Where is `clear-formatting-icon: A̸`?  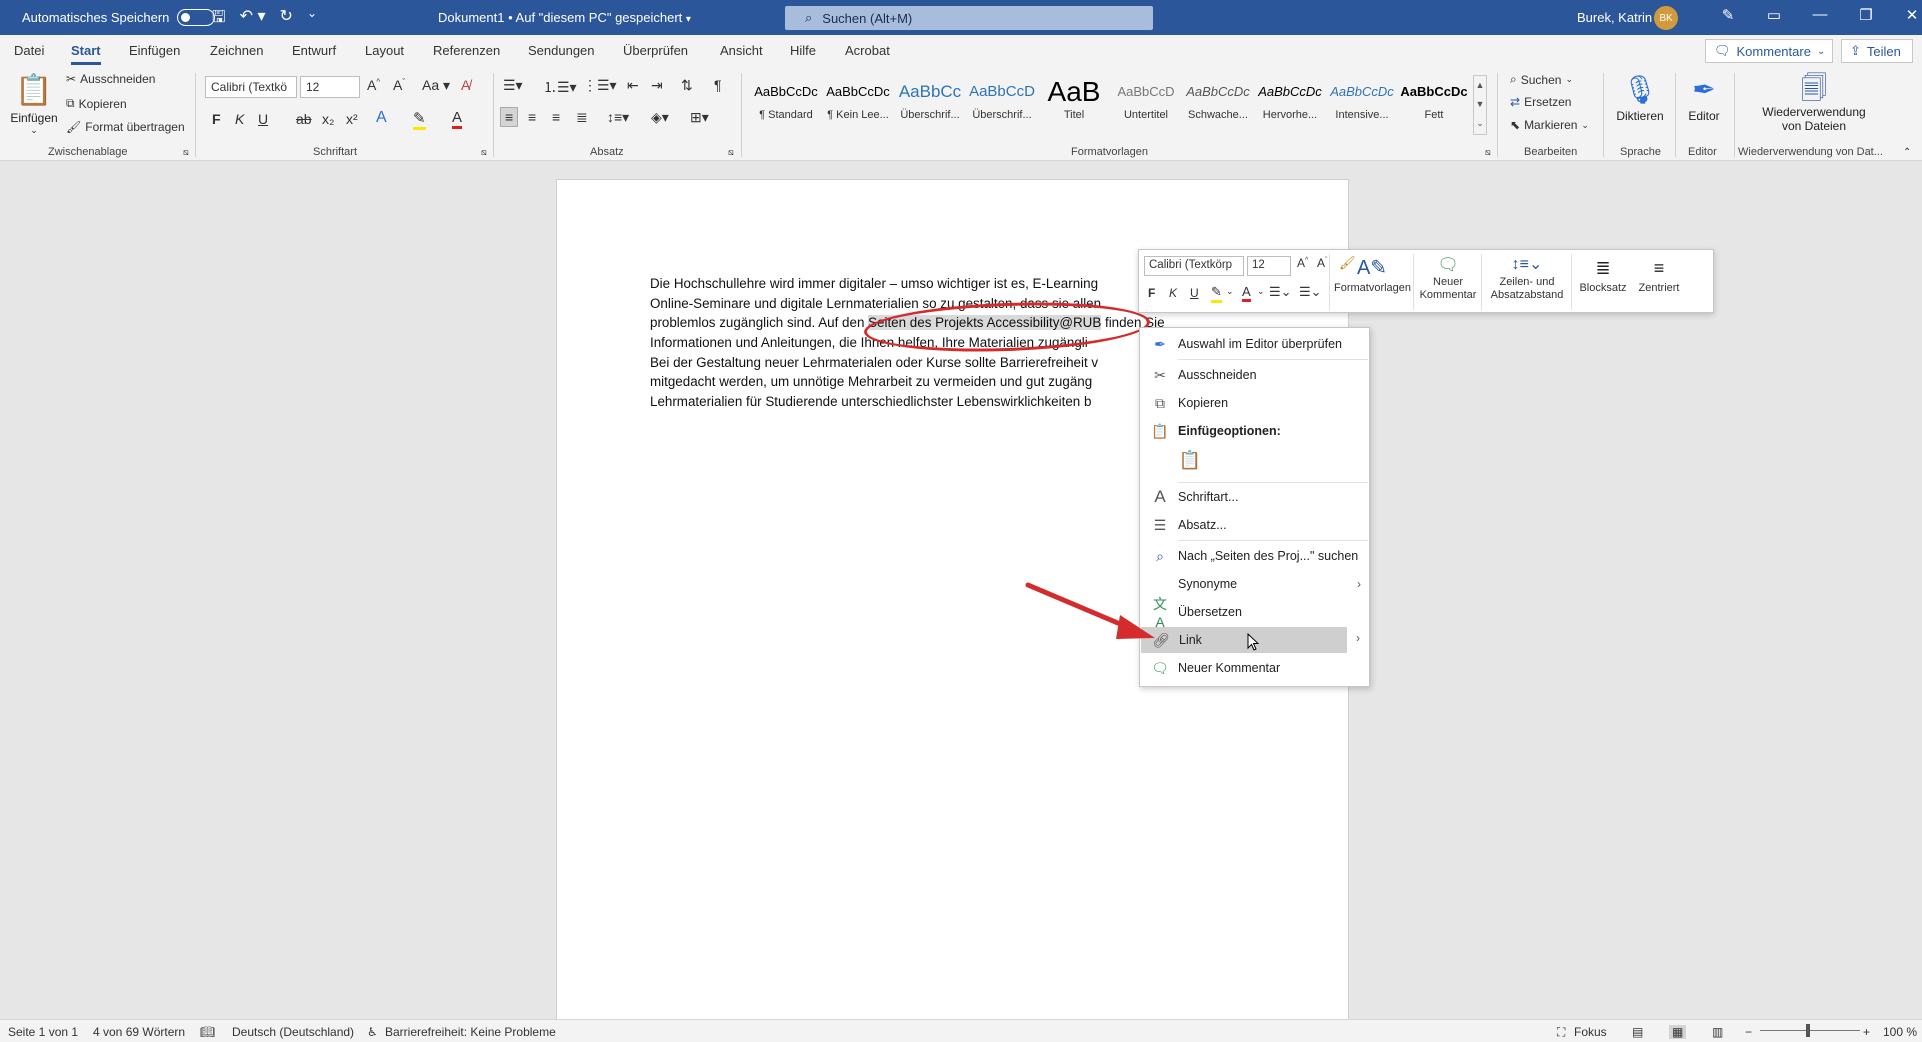 clear-formatting-icon: A̸ is located at coordinates (465, 85).